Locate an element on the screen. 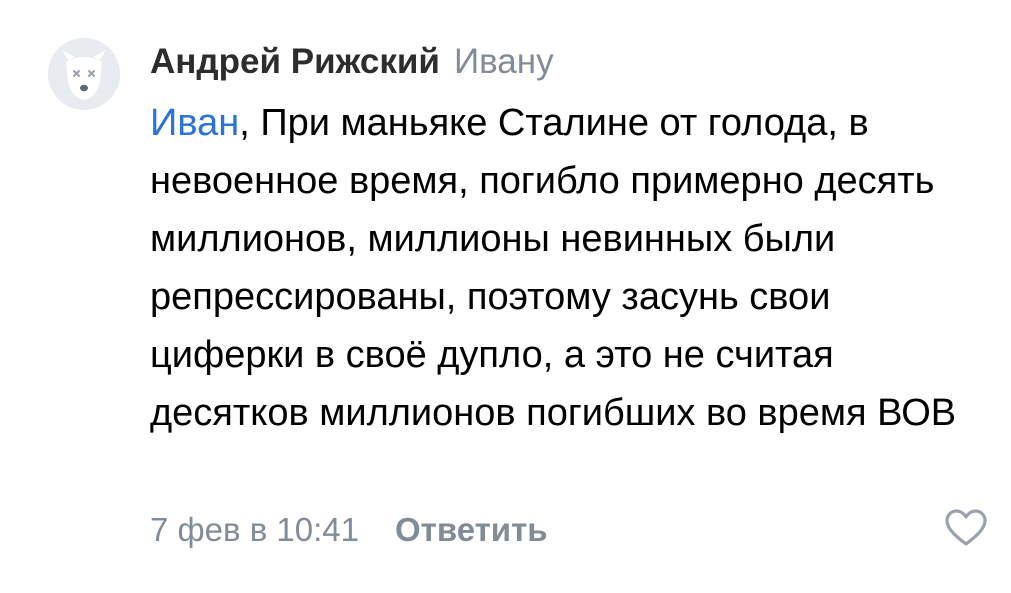 Image resolution: width=1011 pixels, height=593 pixels. heart-outline-icon is located at coordinates (966, 527).